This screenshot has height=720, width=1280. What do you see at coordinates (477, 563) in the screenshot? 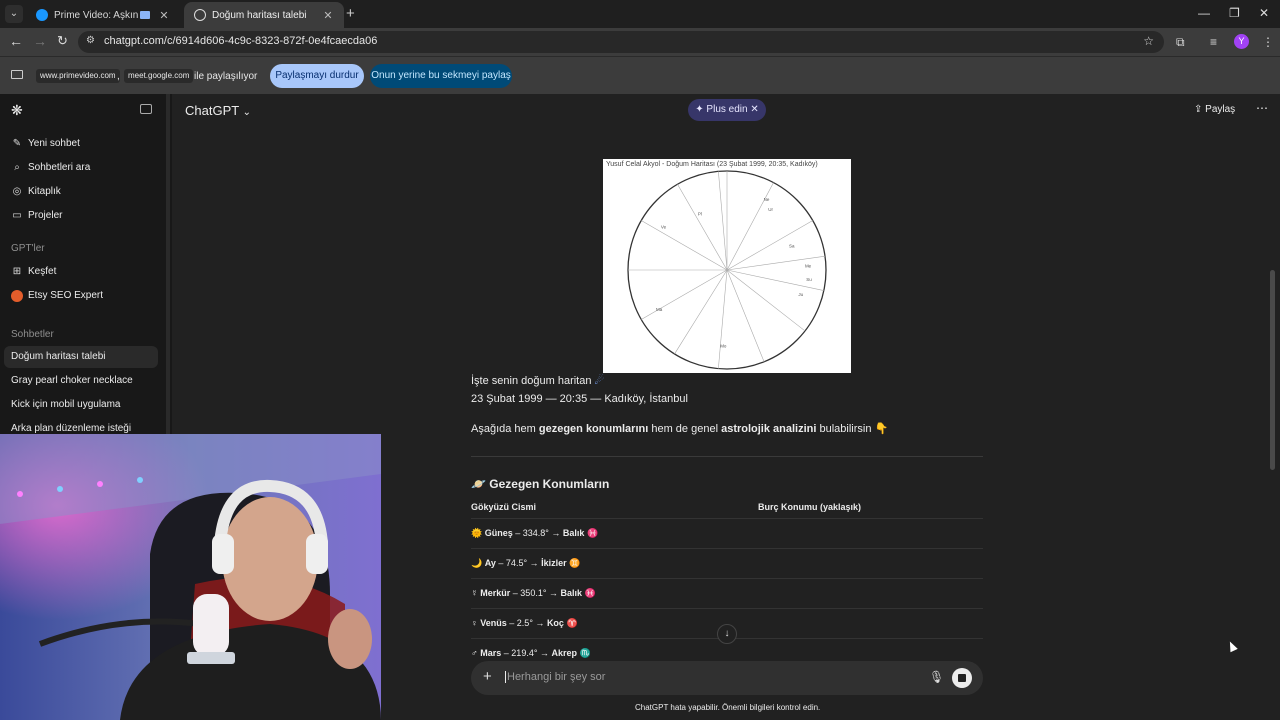
I see `planet-symbol: 🌙` at bounding box center [477, 563].